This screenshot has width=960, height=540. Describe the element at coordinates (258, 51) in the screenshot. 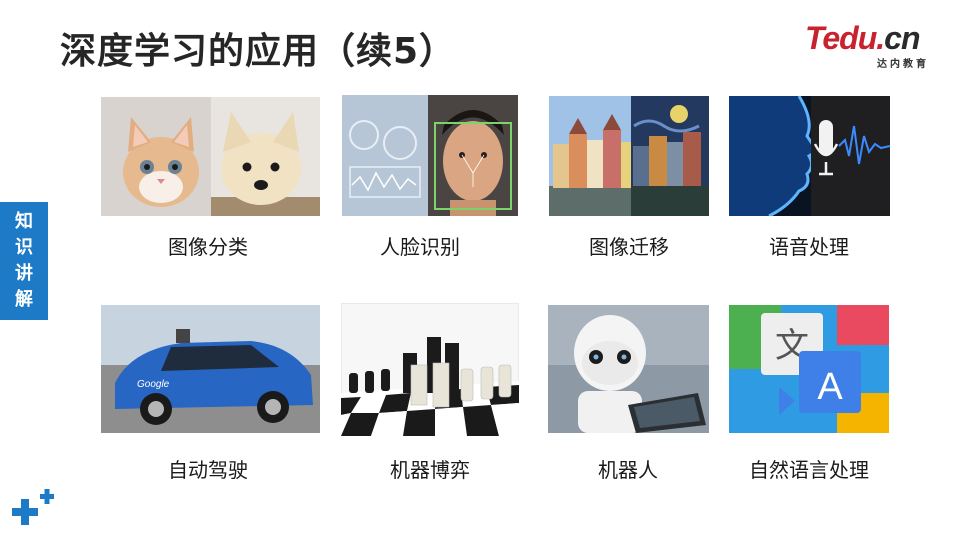

I see `page-title: 深度学习的应用（续5）` at that location.